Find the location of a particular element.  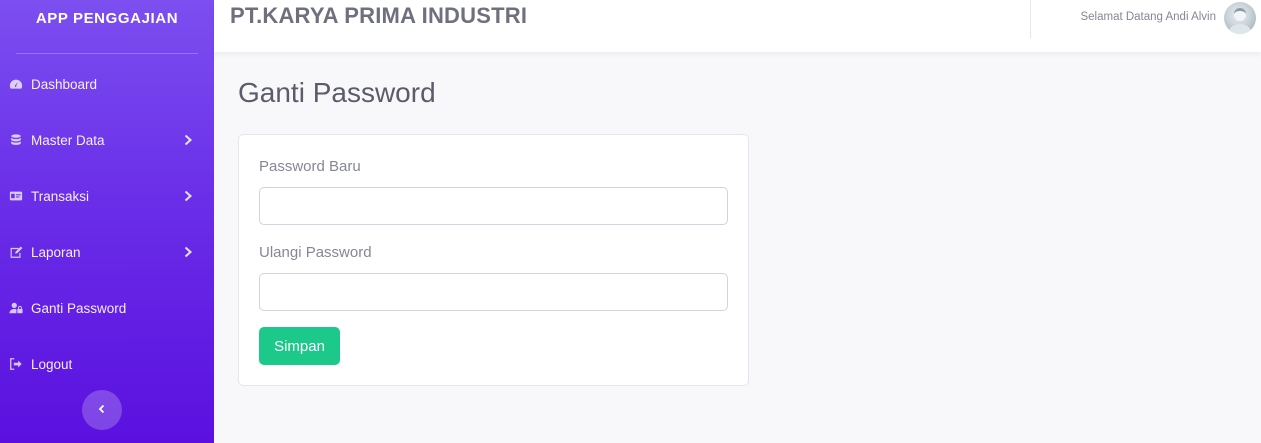

welcome-text: Selamat Datang Andi Alvin is located at coordinates (1148, 17).